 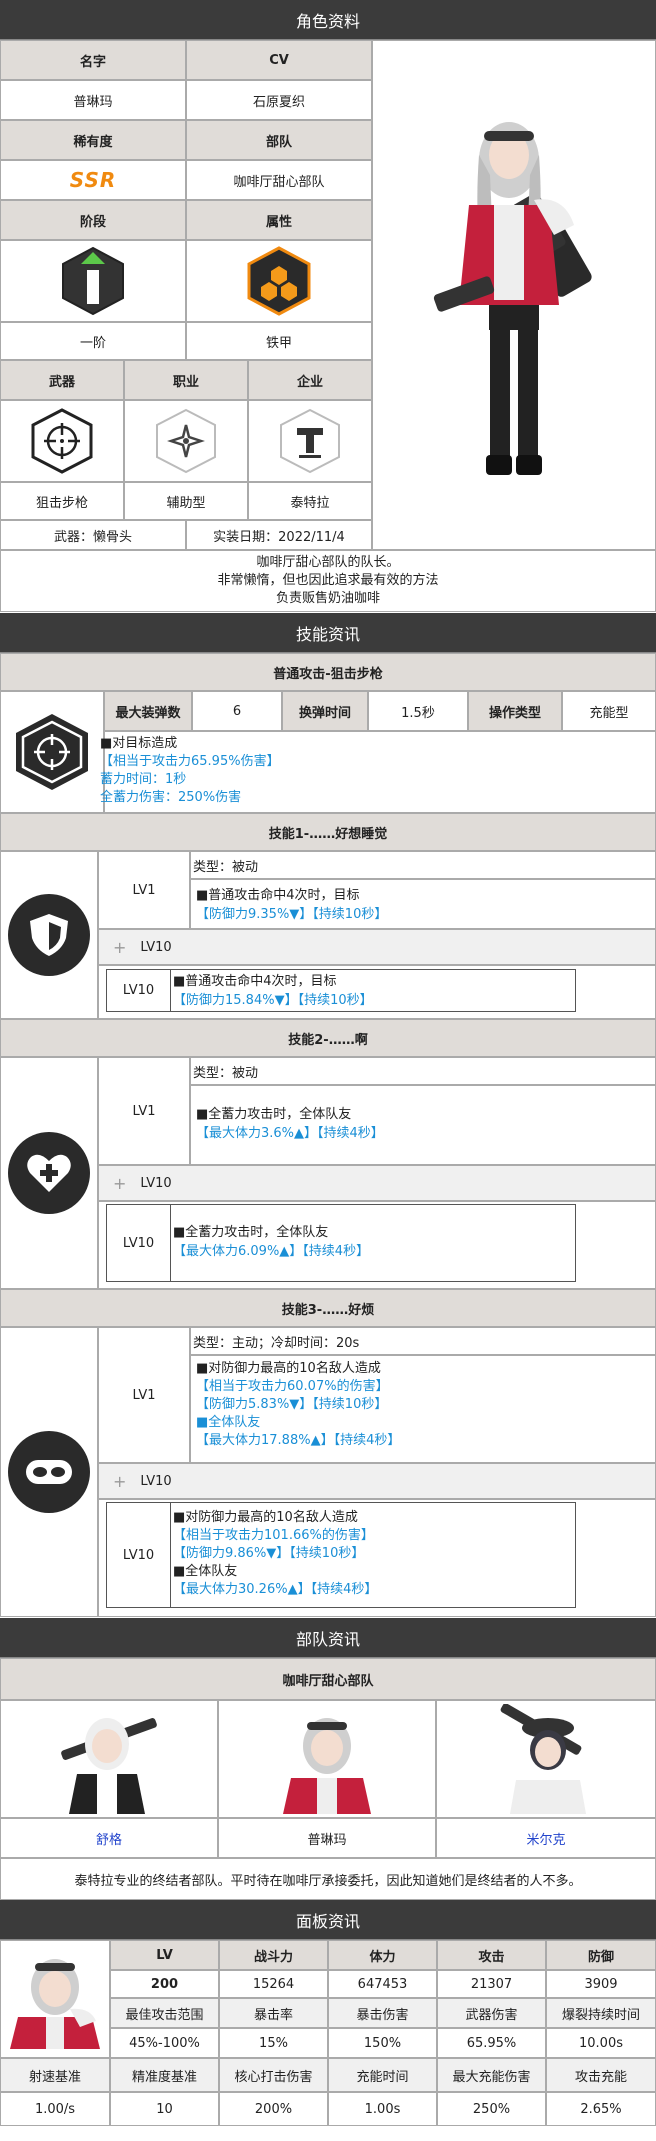 What do you see at coordinates (62, 441) in the screenshot?
I see `sniper-rifle-icon` at bounding box center [62, 441].